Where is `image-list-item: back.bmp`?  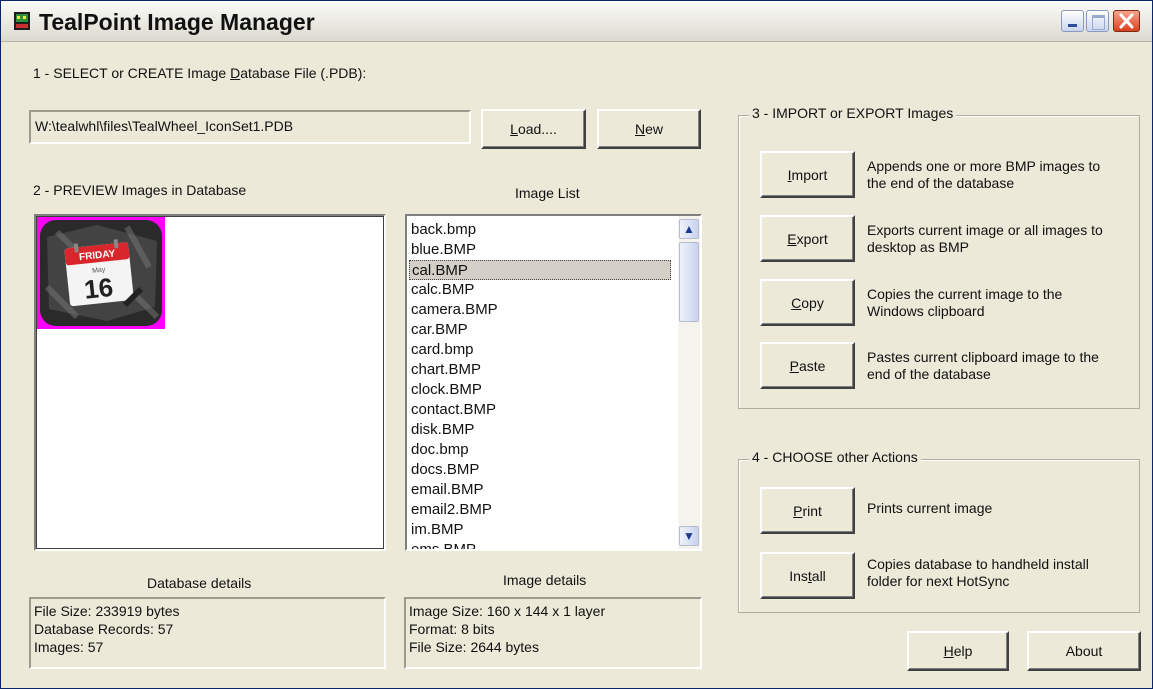 image-list-item: back.bmp is located at coordinates (540, 230).